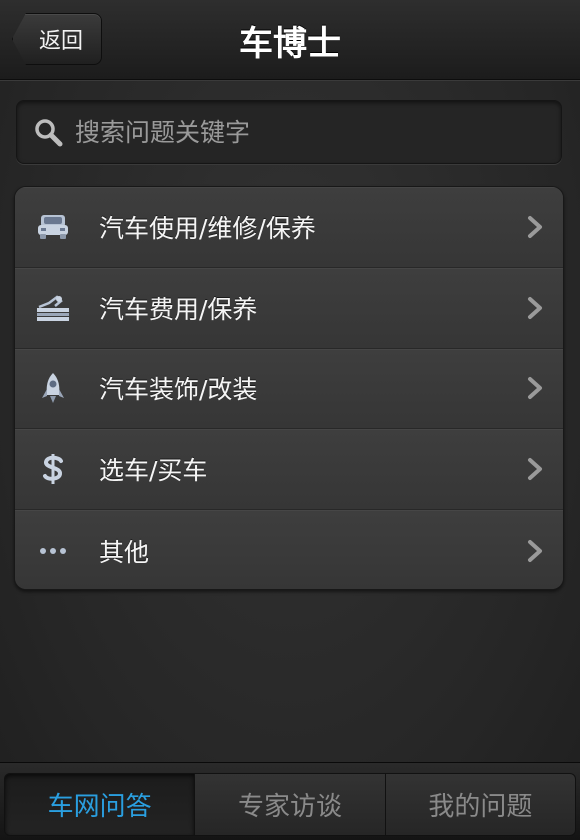 The image size is (580, 840). Describe the element at coordinates (290, 804) in the screenshot. I see `tab-expert-interview: 专家访谈` at that location.